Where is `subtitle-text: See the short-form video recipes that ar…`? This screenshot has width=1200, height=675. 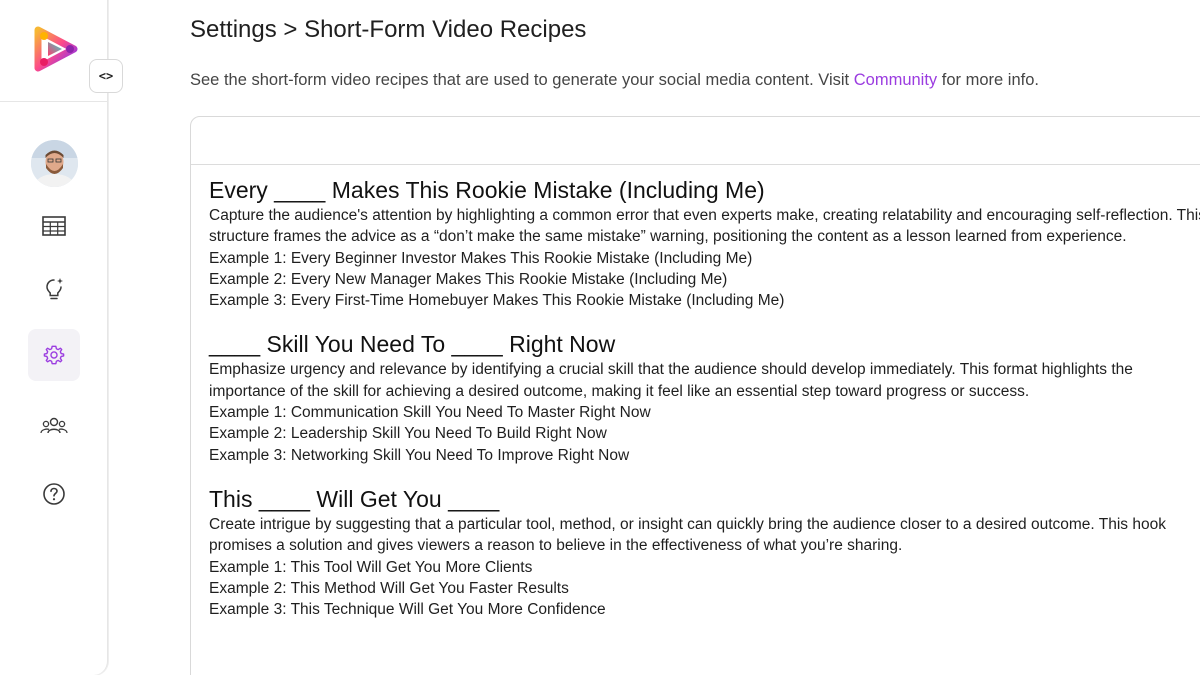 subtitle-text: See the short-form video recipes that ar… is located at coordinates (522, 80).